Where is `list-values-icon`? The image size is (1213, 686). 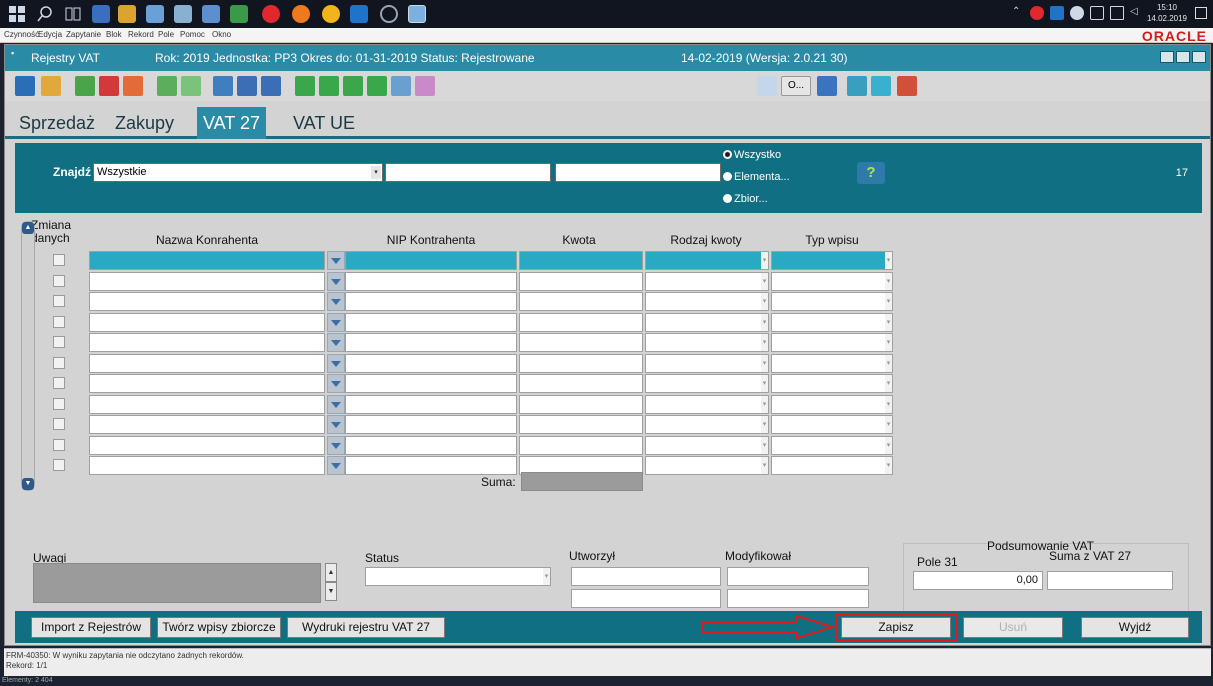
list-values-icon is located at coordinates (247, 86).